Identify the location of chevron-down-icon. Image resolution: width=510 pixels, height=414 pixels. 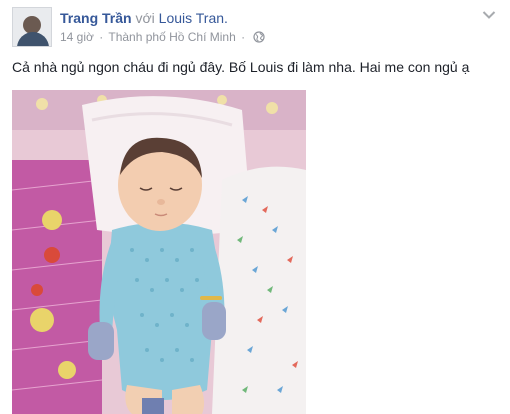
(489, 15).